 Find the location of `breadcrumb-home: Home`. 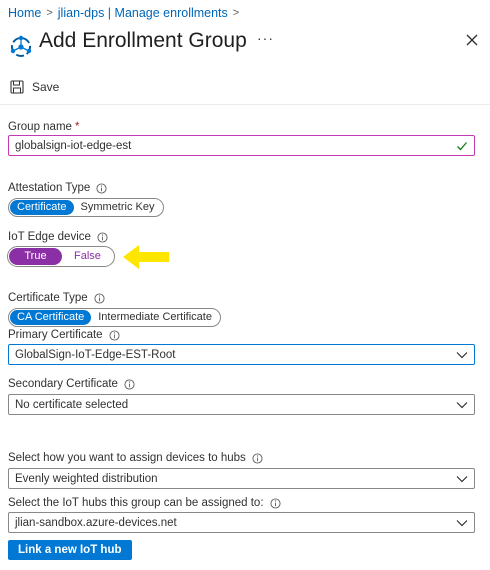

breadcrumb-home: Home is located at coordinates (24, 13).